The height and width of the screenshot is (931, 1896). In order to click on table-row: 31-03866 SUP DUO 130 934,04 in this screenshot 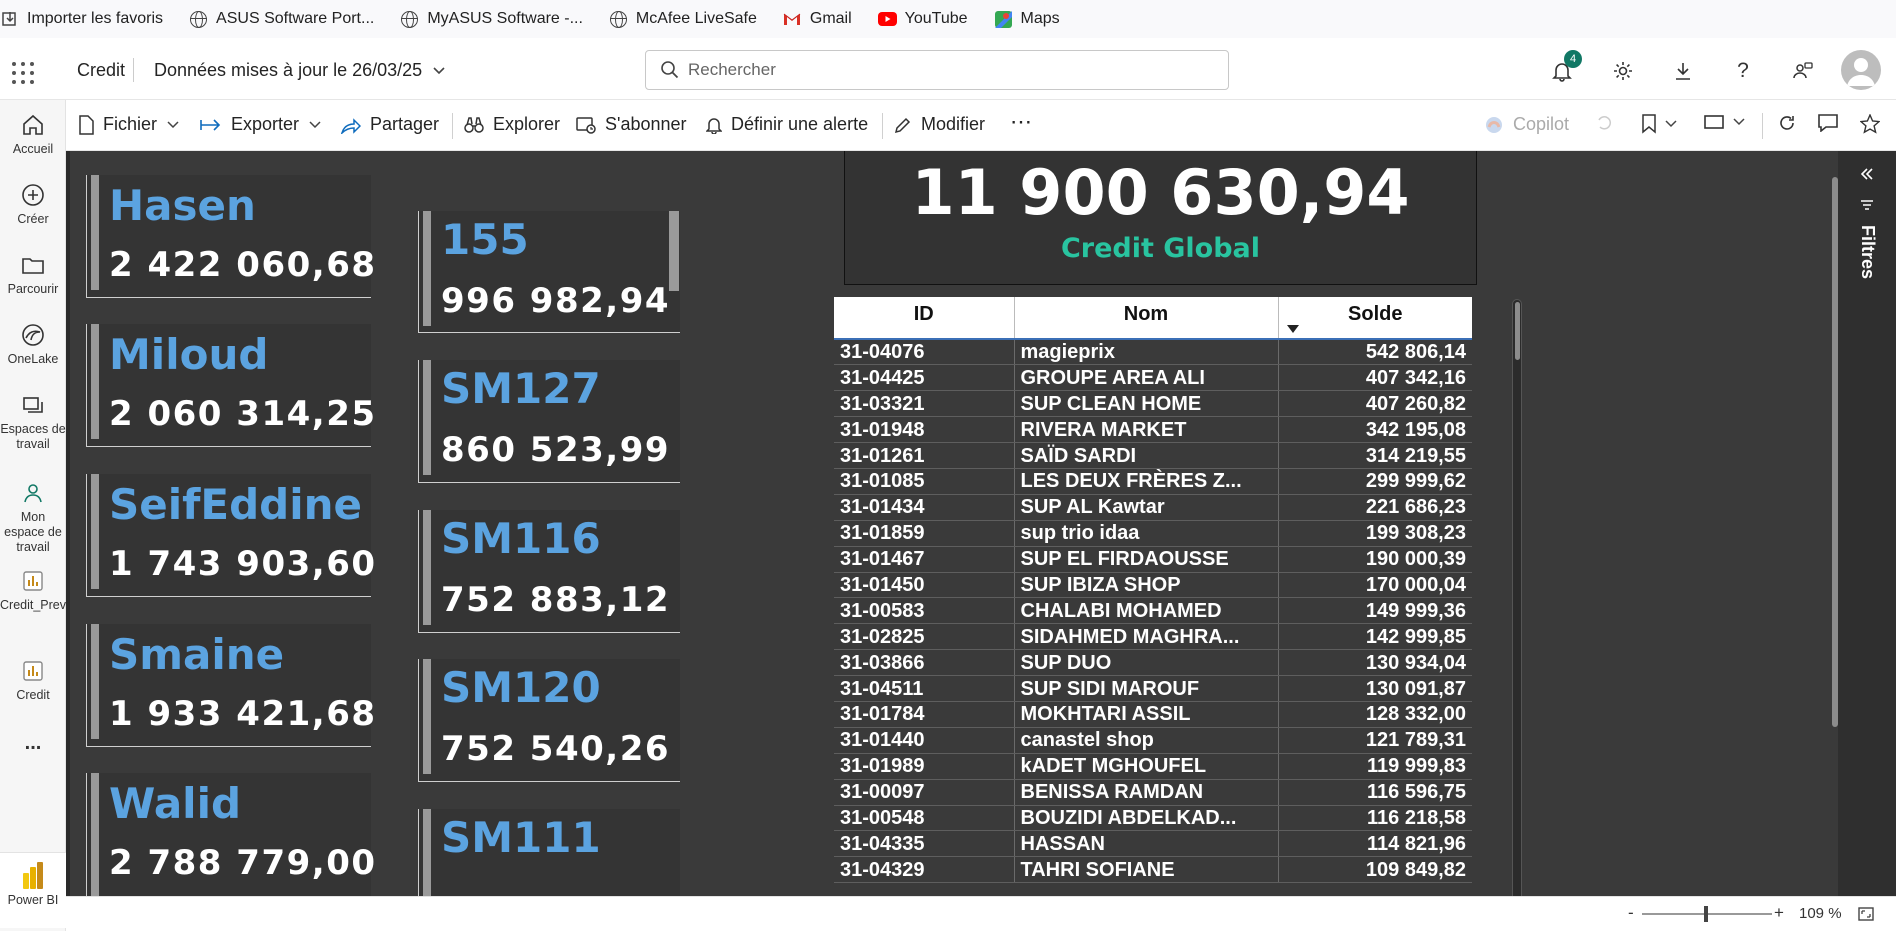, I will do `click(1153, 663)`.